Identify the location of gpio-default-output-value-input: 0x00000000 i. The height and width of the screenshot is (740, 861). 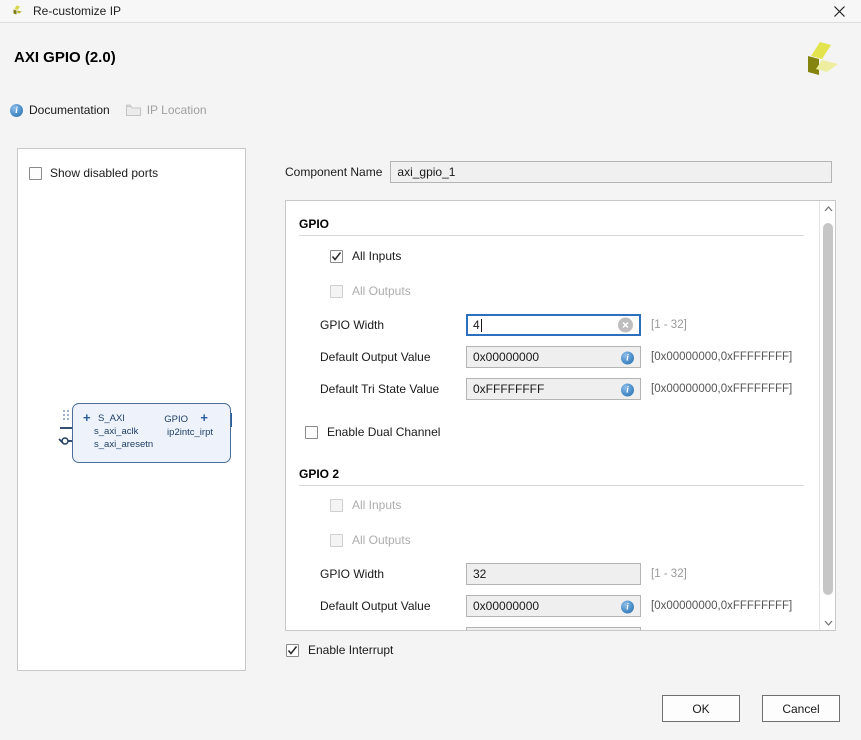
(553, 357).